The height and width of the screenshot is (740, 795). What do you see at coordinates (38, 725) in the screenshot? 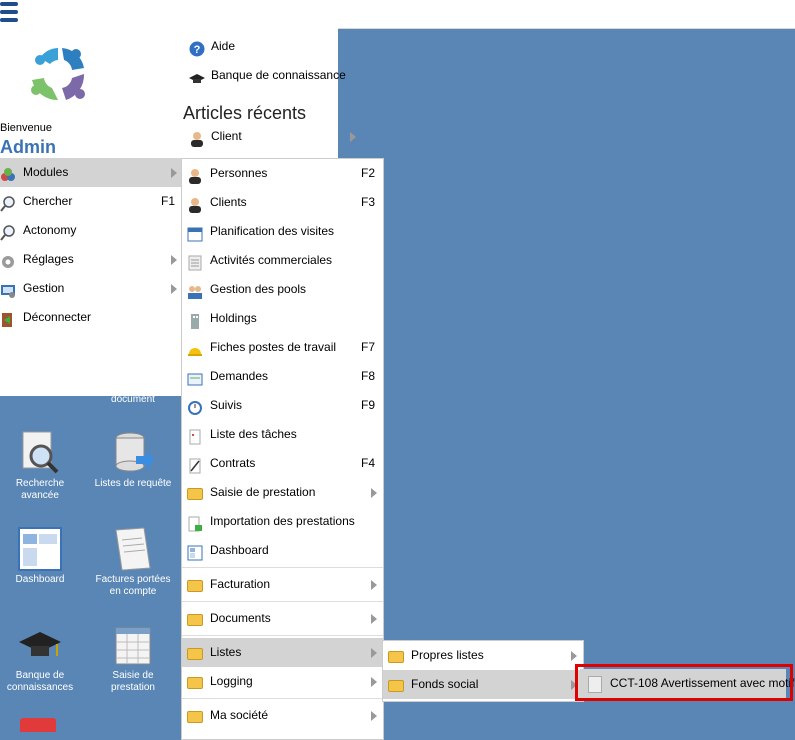
I see `calendar-icon` at bounding box center [38, 725].